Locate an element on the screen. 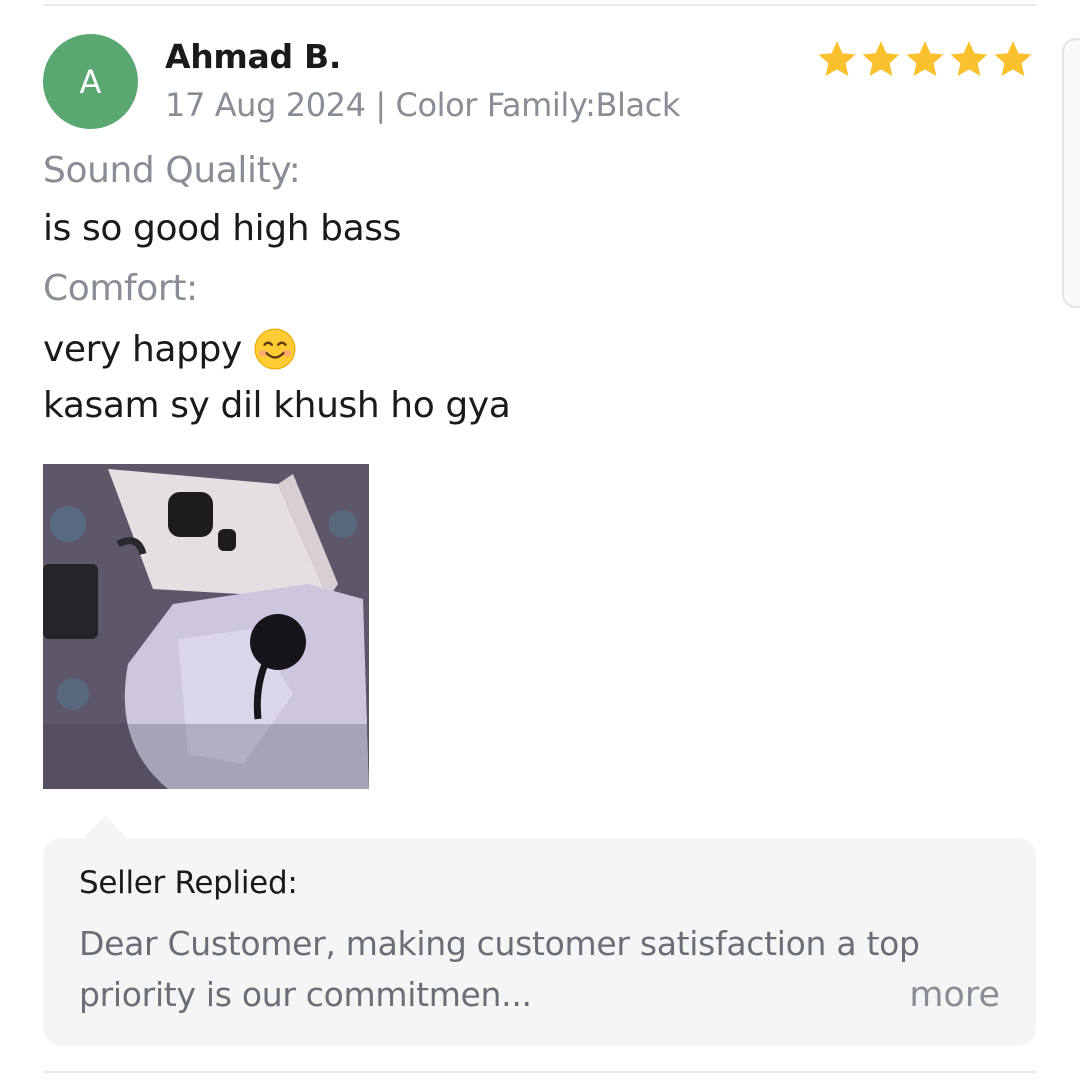 The image size is (1080, 1081). comfort-label: Comfort: is located at coordinates (120, 288).